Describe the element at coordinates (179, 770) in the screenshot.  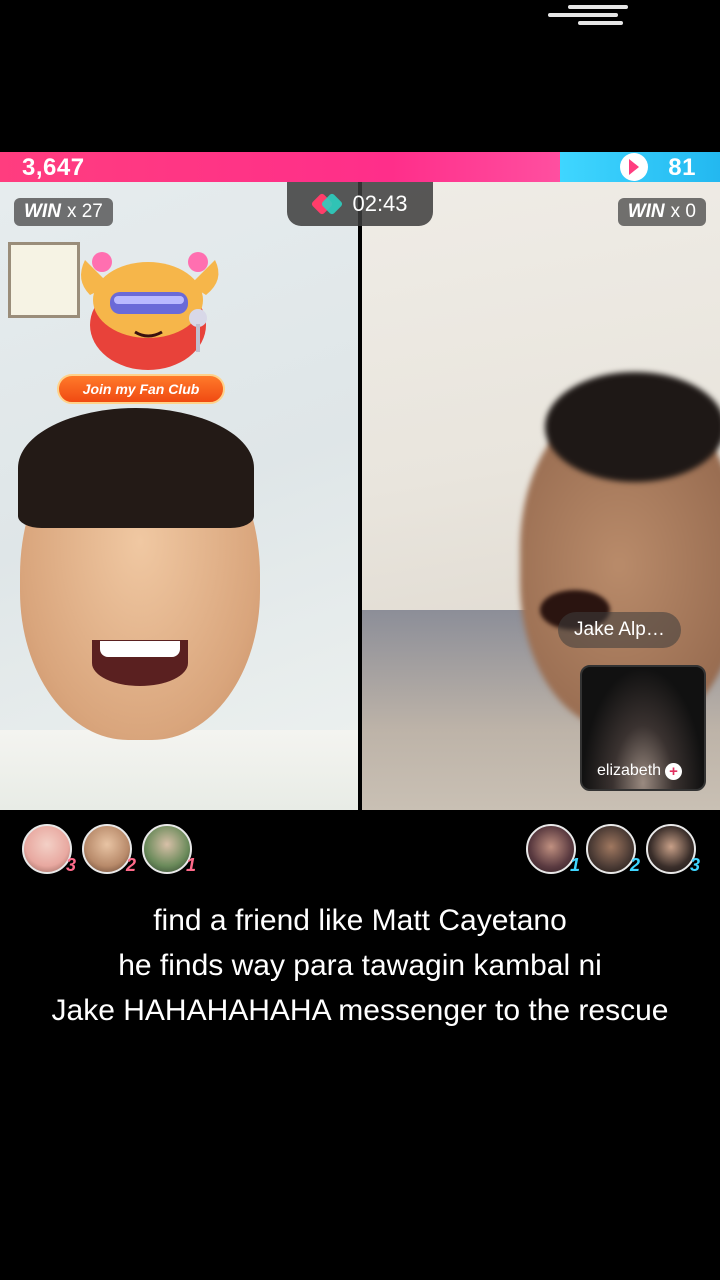
I see `left-host-shirt` at that location.